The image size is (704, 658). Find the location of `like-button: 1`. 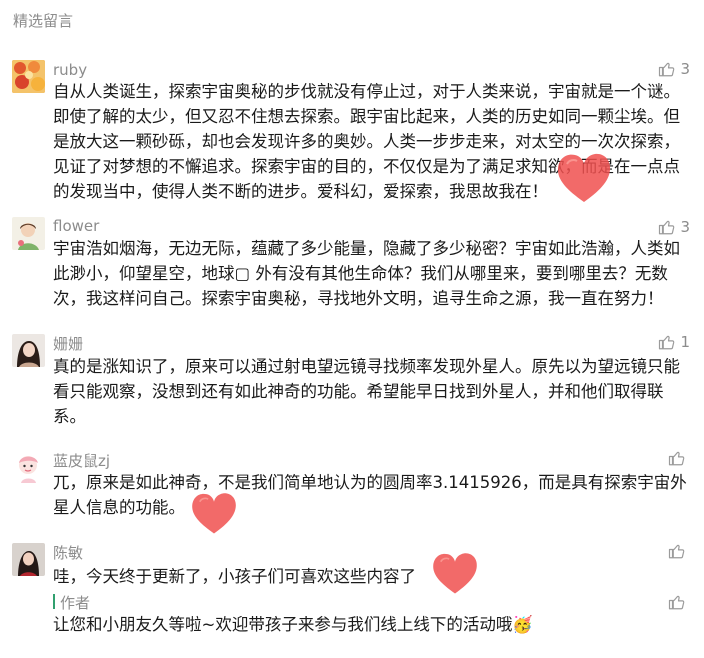

like-button: 1 is located at coordinates (674, 342).